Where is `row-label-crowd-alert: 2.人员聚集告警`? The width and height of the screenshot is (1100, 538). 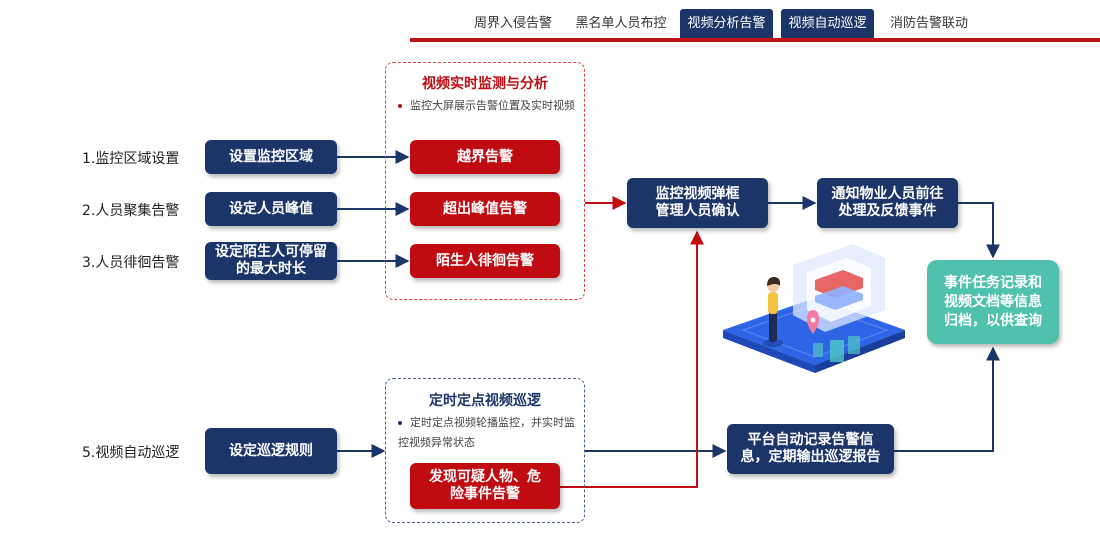
row-label-crowd-alert: 2.人员聚集告警 is located at coordinates (131, 211).